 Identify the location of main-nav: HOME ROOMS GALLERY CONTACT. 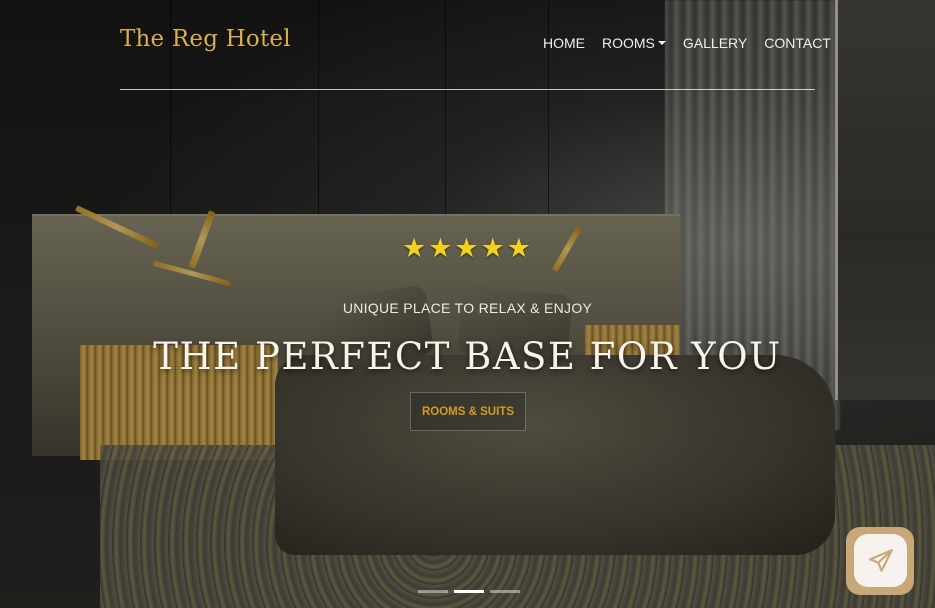
(695, 43).